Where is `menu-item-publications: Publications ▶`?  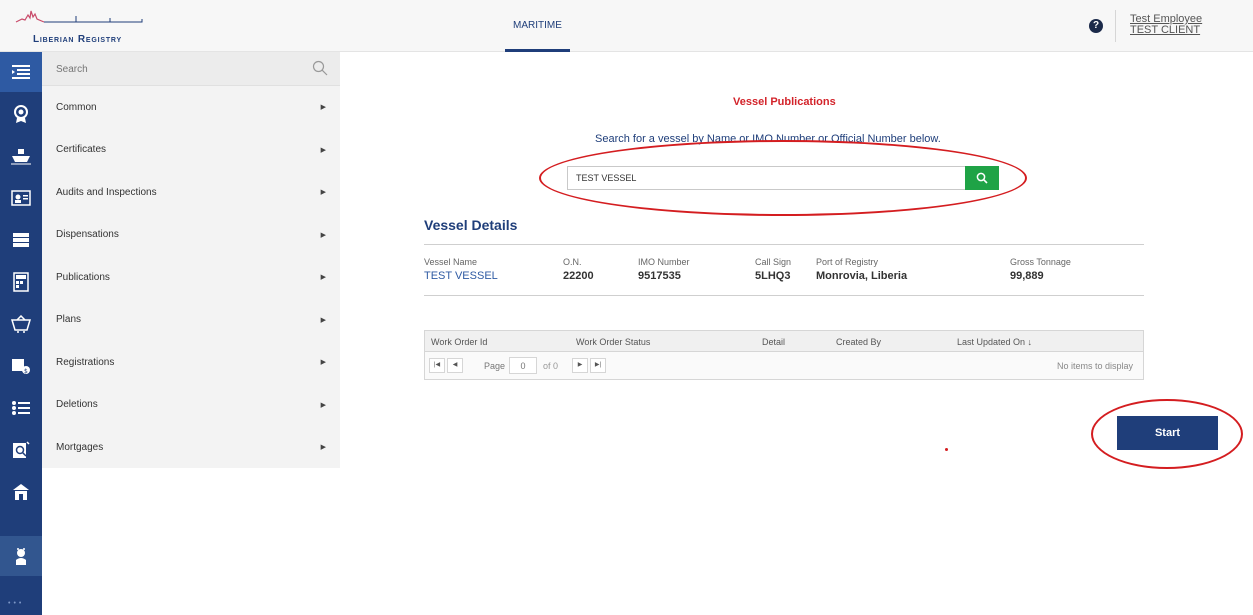 menu-item-publications: Publications ▶ is located at coordinates (191, 277).